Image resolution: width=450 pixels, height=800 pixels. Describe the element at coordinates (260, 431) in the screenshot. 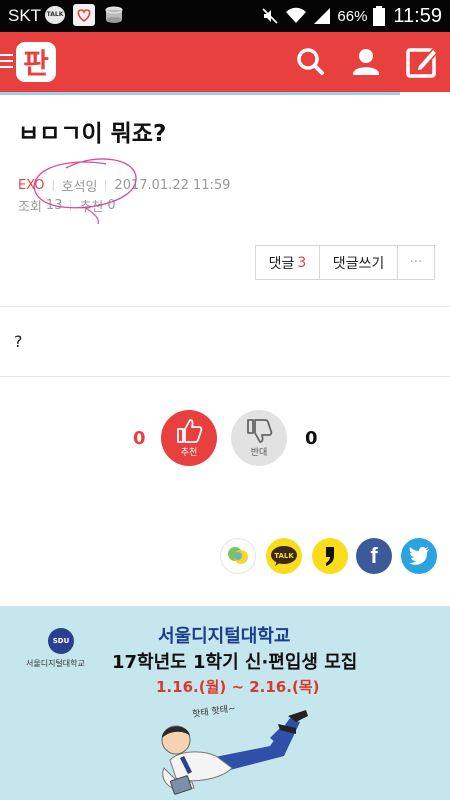

I see `thumbs-down-icon` at that location.